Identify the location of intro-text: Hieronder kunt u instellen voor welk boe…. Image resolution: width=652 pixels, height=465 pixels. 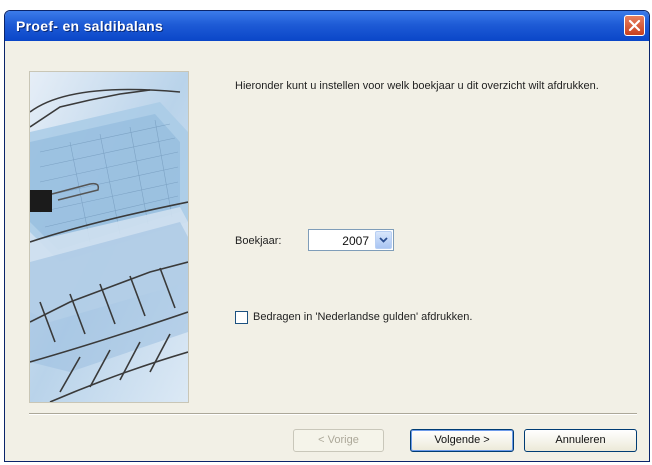
(417, 86).